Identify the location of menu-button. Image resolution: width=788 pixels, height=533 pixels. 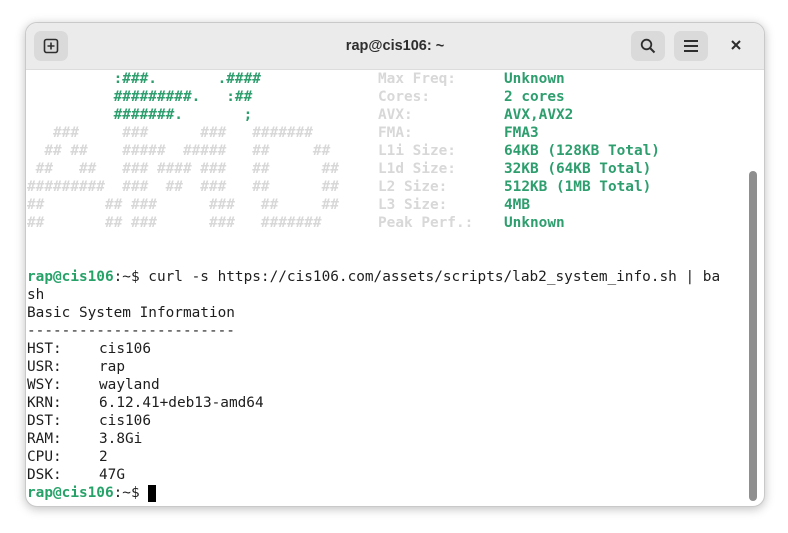
(691, 46).